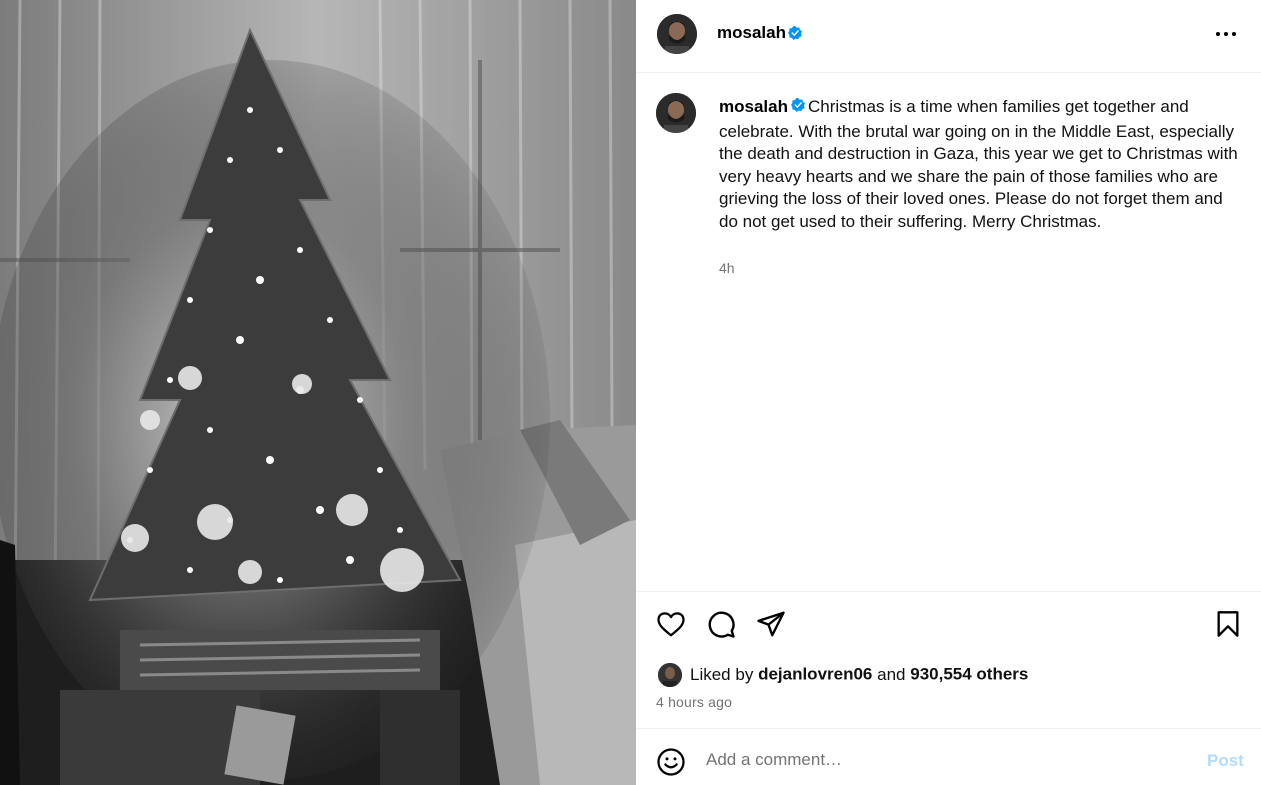  I want to click on liker-avatar, so click(670, 675).